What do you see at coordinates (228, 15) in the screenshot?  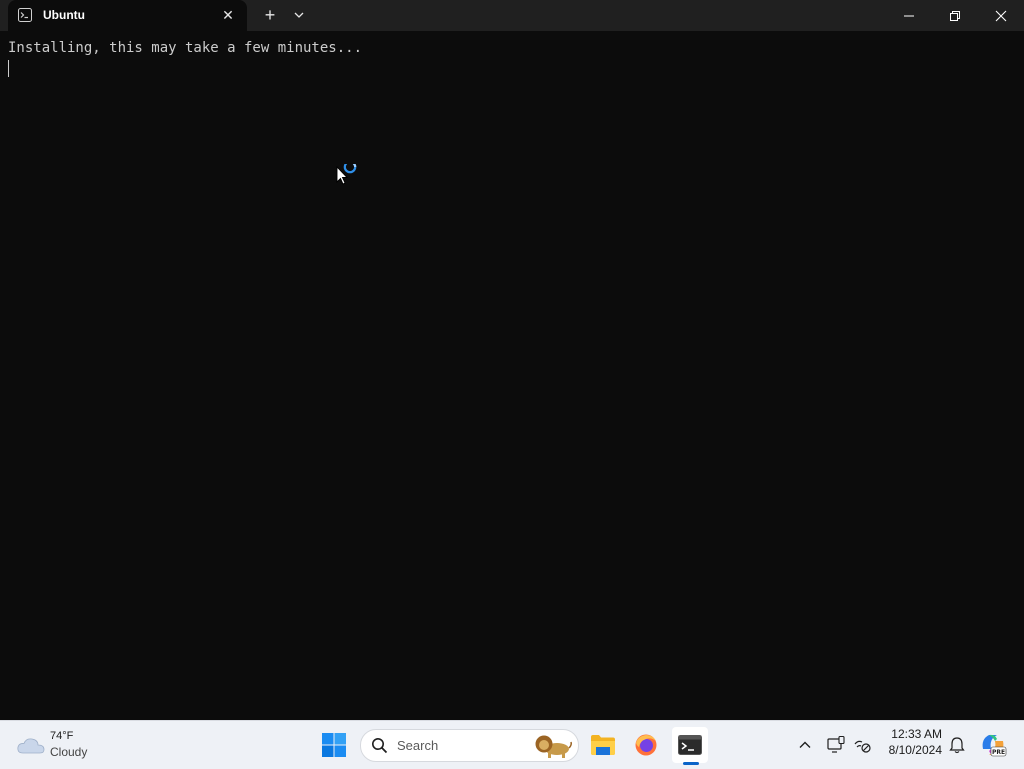 I see `tab-close-button: ✕` at bounding box center [228, 15].